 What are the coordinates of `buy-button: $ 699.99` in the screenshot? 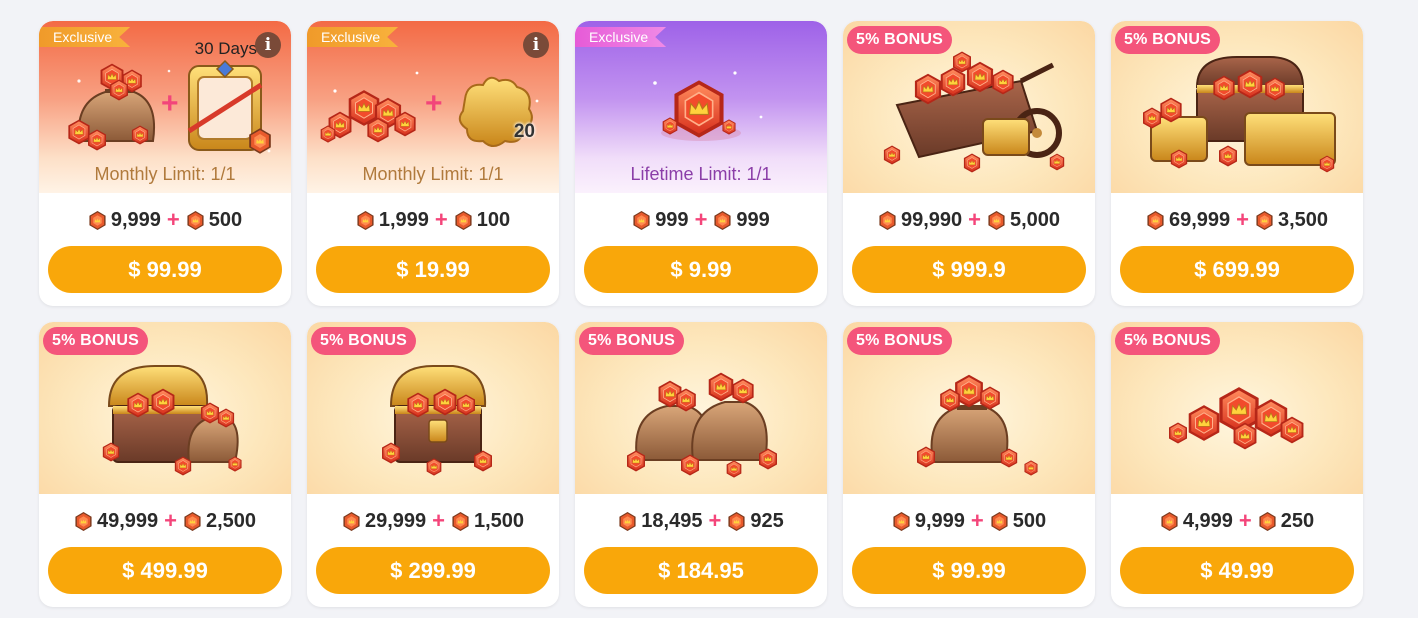 It's located at (1237, 269).